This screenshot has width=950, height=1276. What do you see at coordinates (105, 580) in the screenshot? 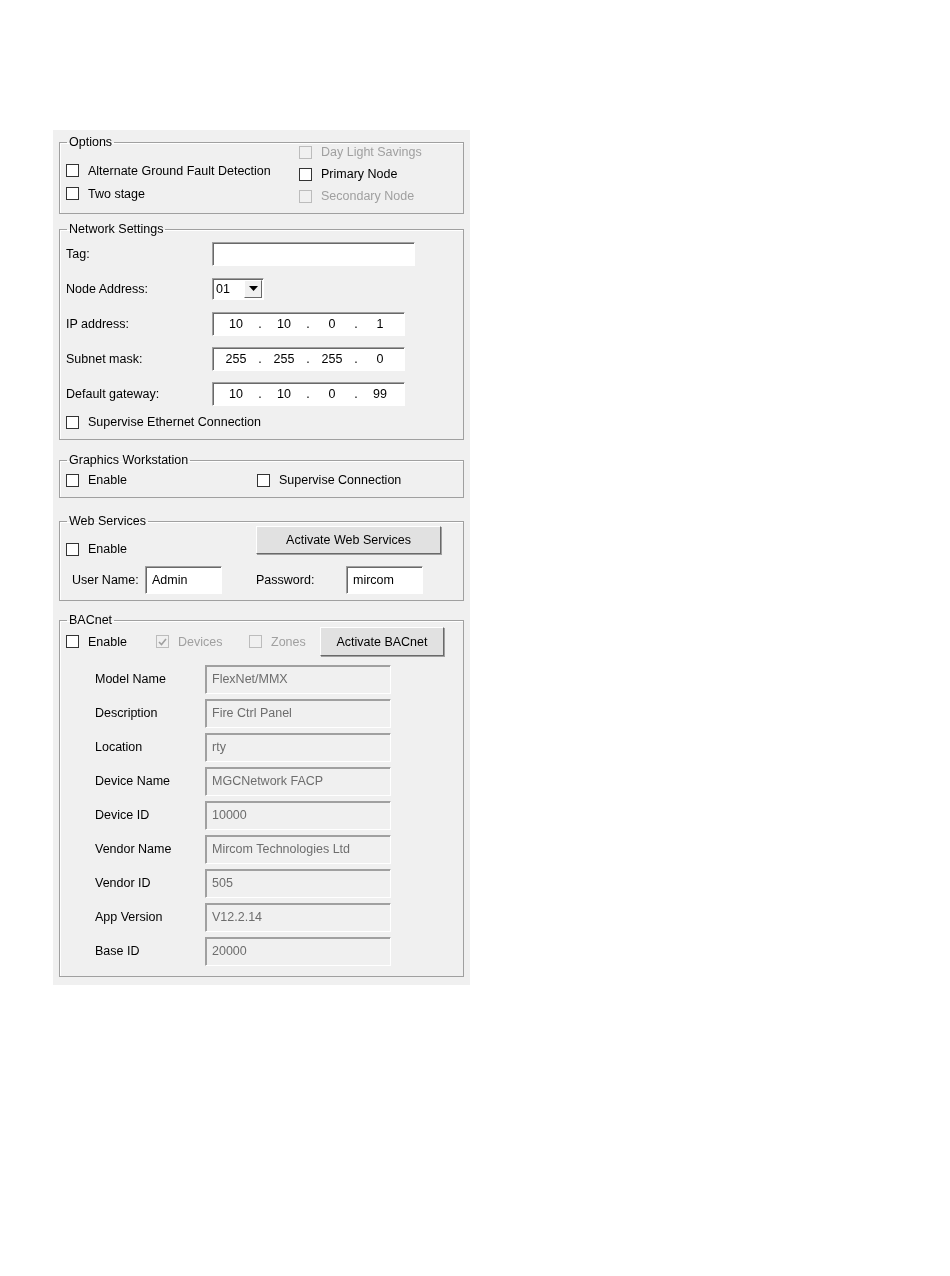
I see `field-label: User Name:` at bounding box center [105, 580].